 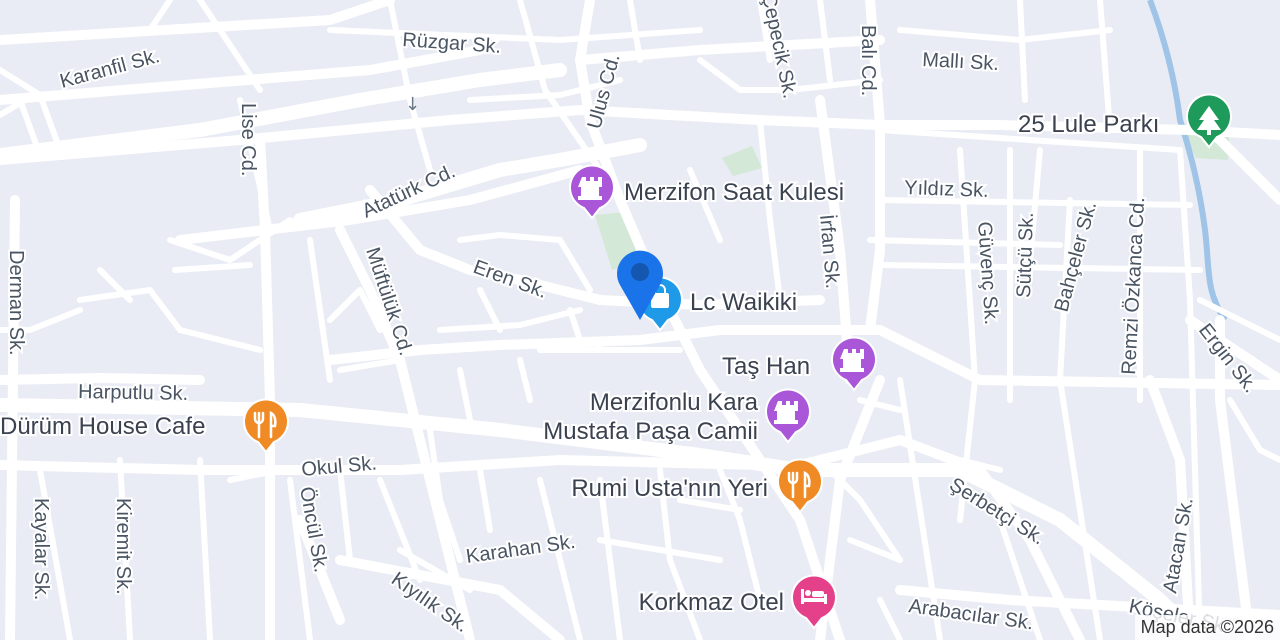 I want to click on street-label: Harputlu Sk., so click(x=133, y=393).